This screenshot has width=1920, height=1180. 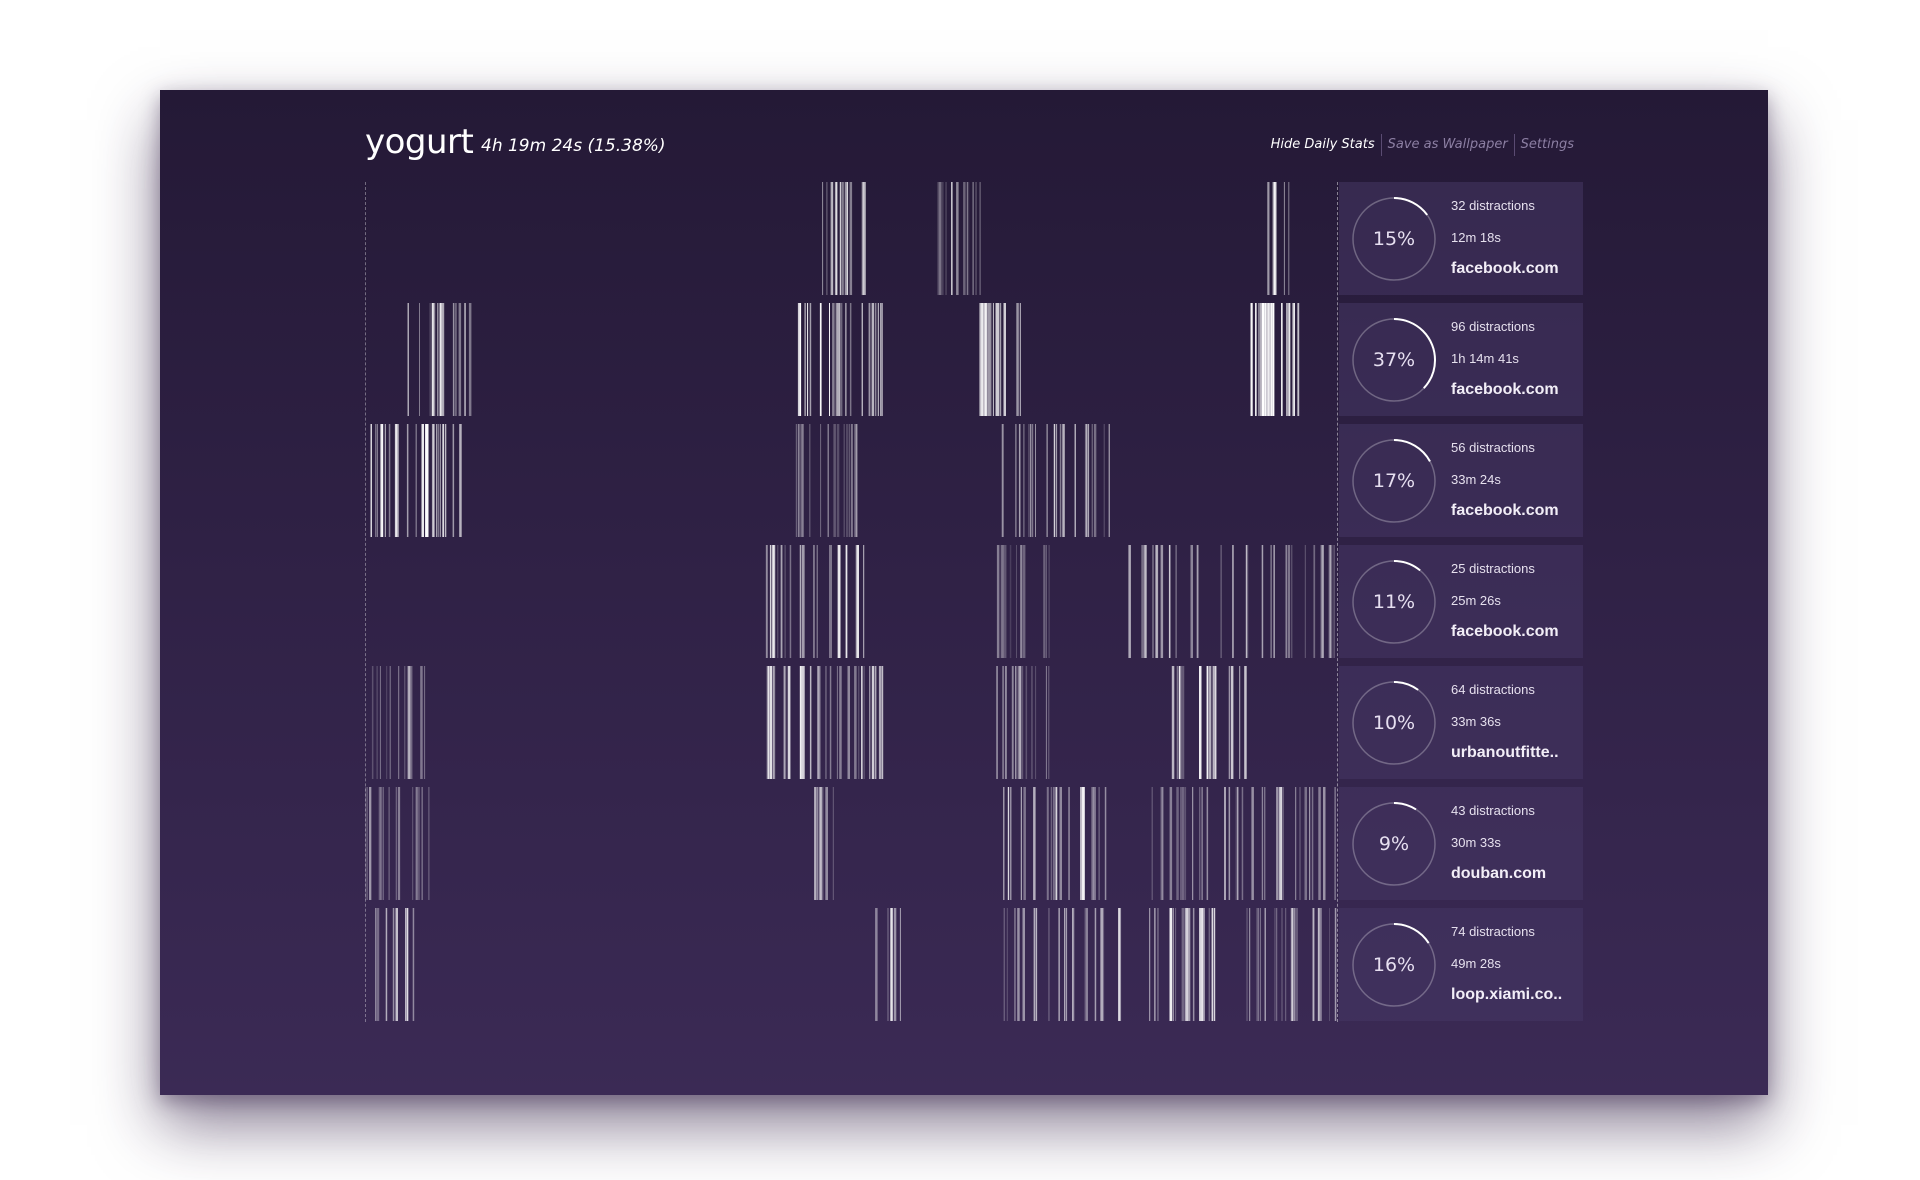 I want to click on percent-label: 9%, so click(x=1394, y=844).